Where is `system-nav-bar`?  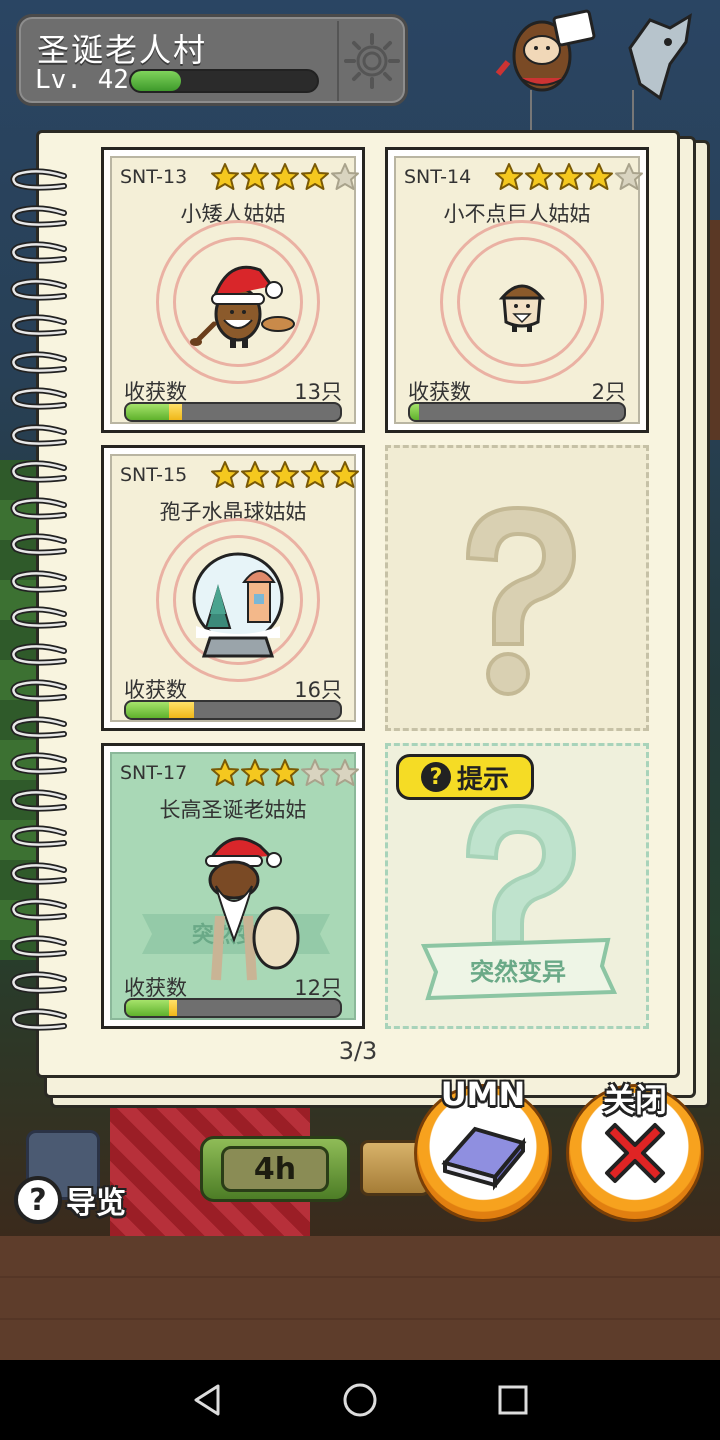 system-nav-bar is located at coordinates (360, 1400).